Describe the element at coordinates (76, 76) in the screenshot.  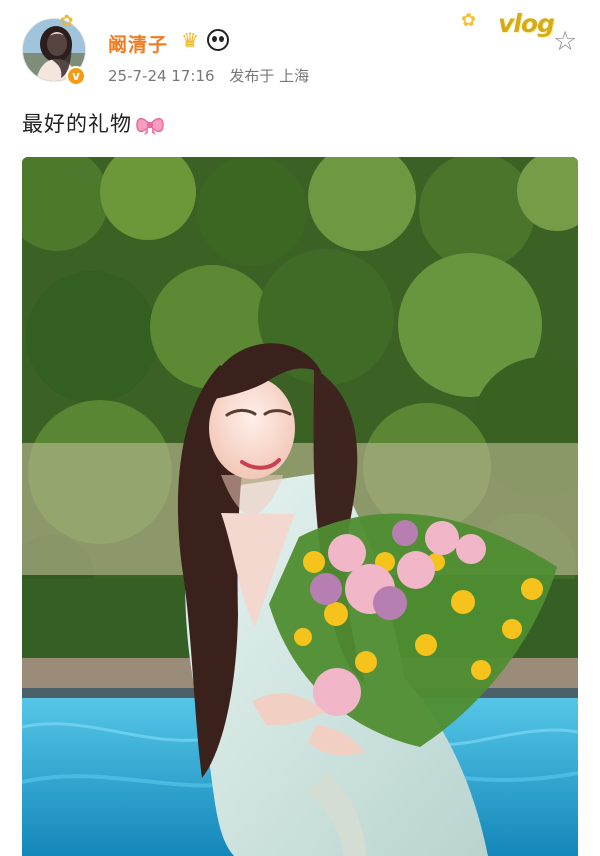
I see `verified-badge-icon: v` at that location.